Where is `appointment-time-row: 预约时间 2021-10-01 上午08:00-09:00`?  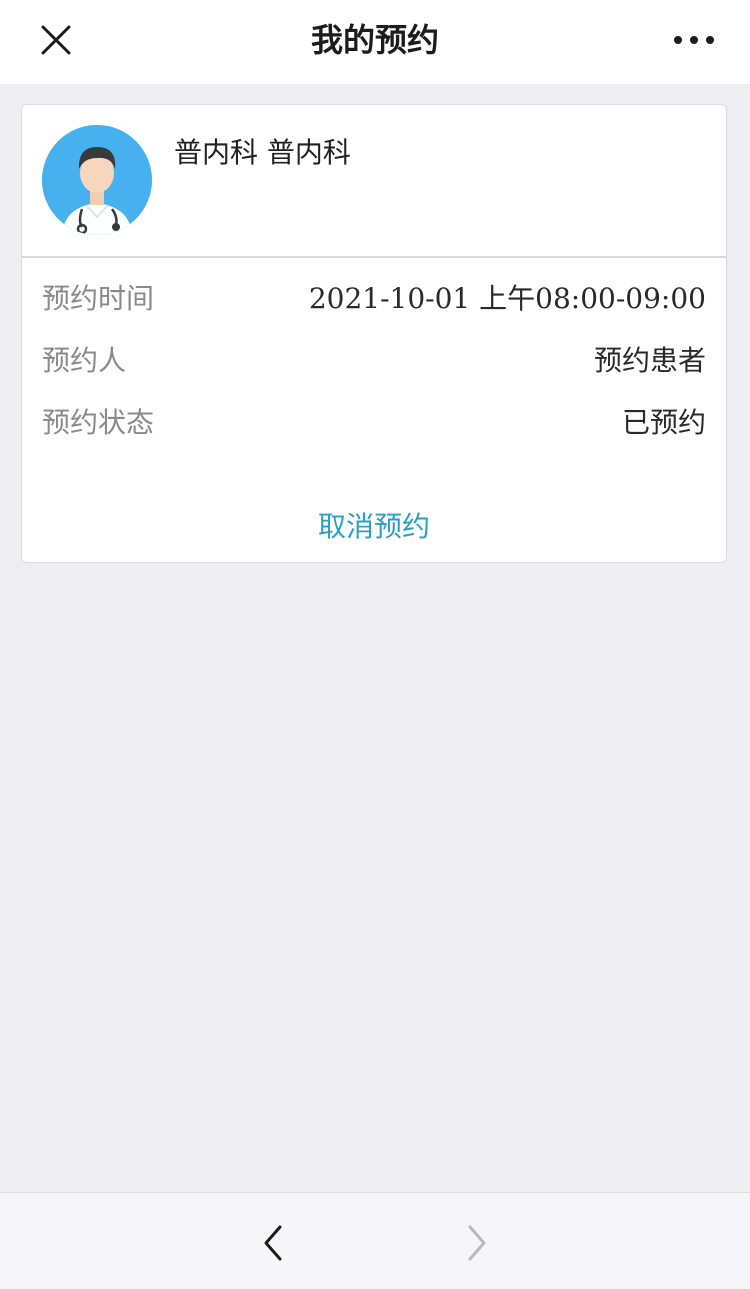 appointment-time-row: 预约时间 2021-10-01 上午08:00-09:00 is located at coordinates (374, 299).